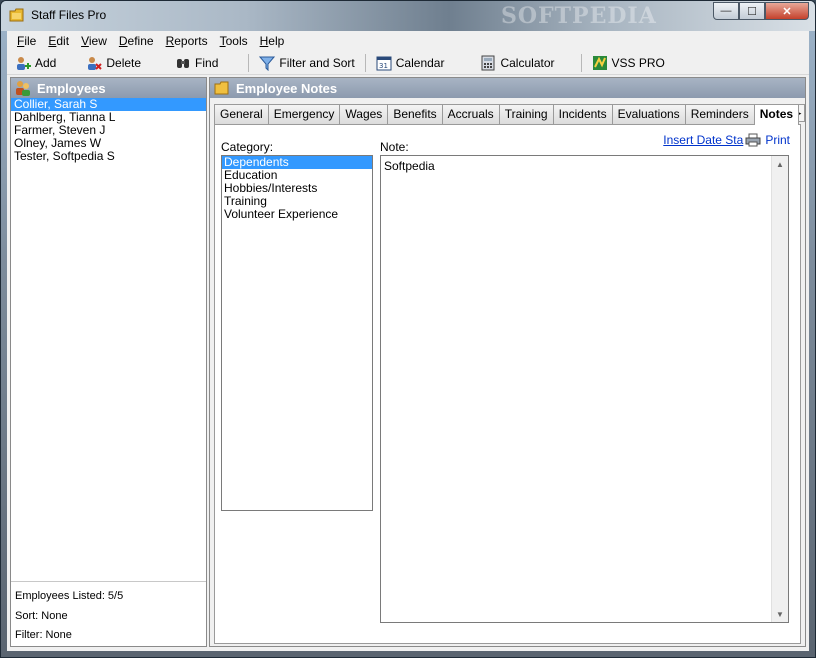 This screenshot has height=658, width=816. I want to click on notes-actions: Insert Date Sta Print, so click(726, 140).